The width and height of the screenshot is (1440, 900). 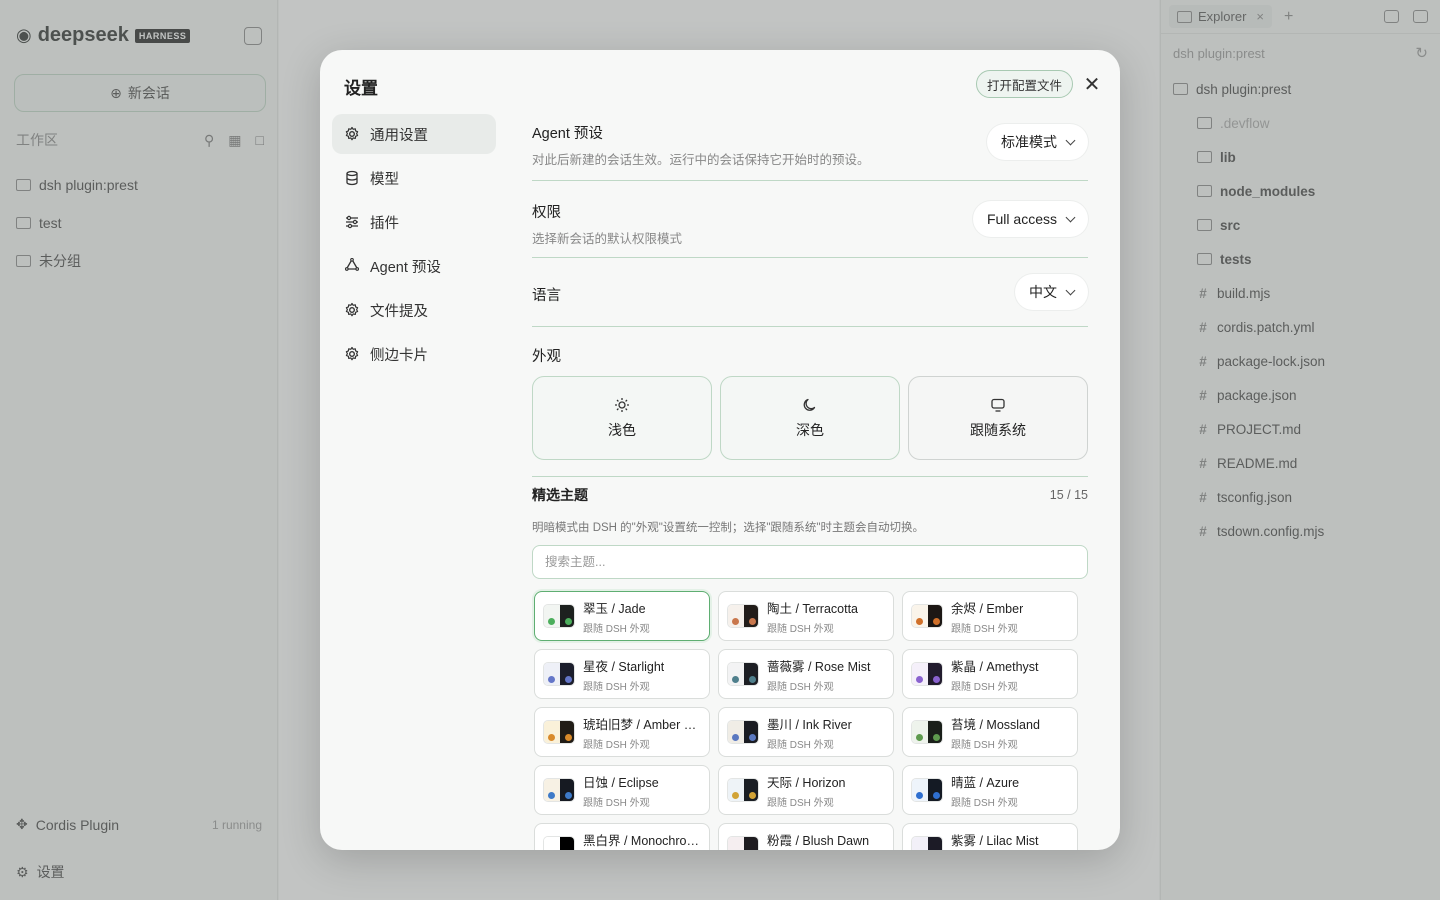 What do you see at coordinates (806, 782) in the screenshot?
I see `theme-name: 天际 / Horizon` at bounding box center [806, 782].